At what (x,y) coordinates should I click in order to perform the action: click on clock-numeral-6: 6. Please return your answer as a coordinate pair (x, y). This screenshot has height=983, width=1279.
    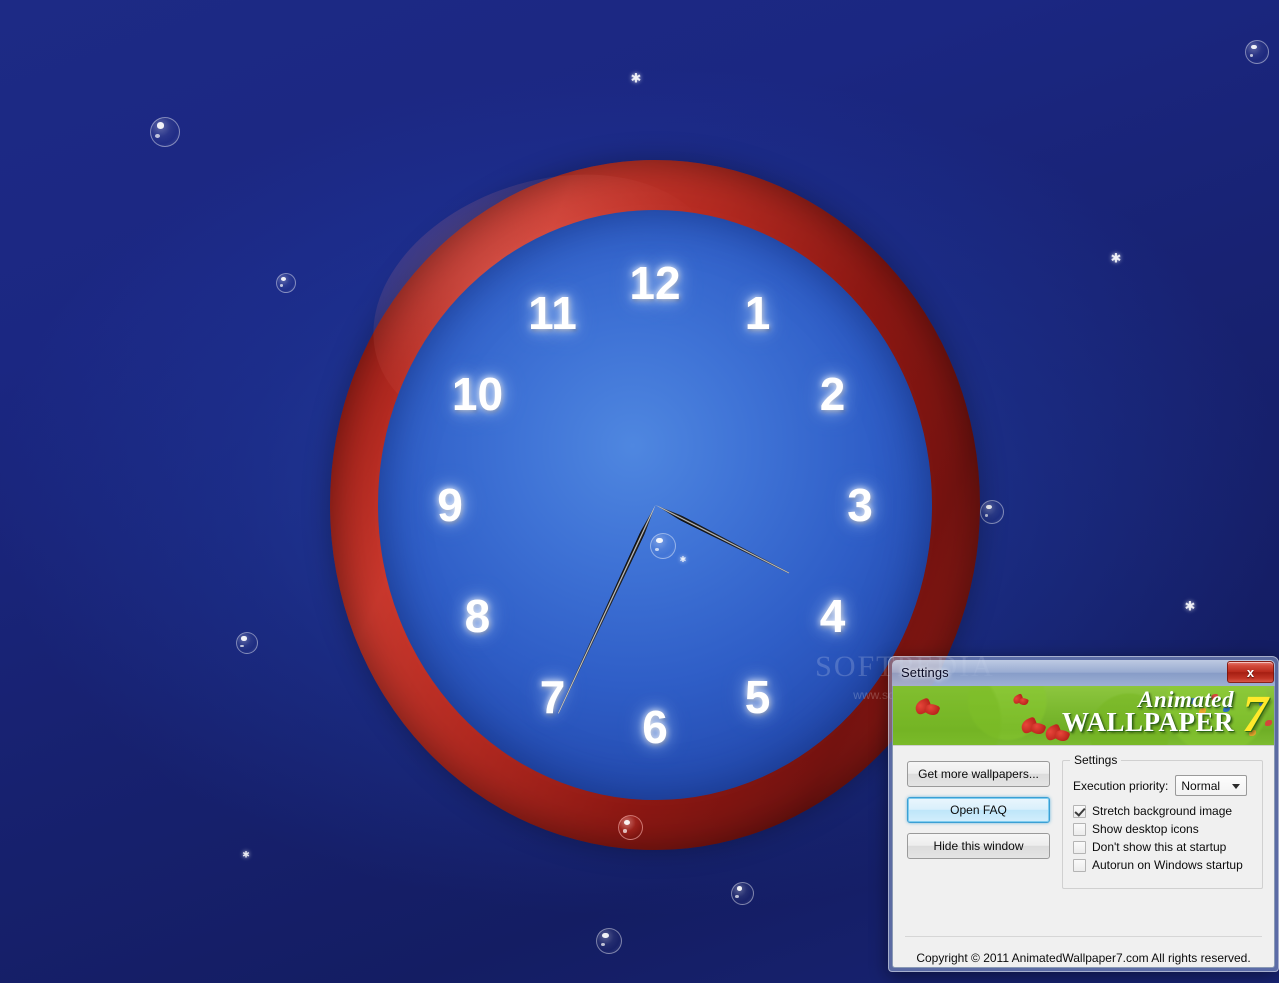
    Looking at the image, I should click on (655, 727).